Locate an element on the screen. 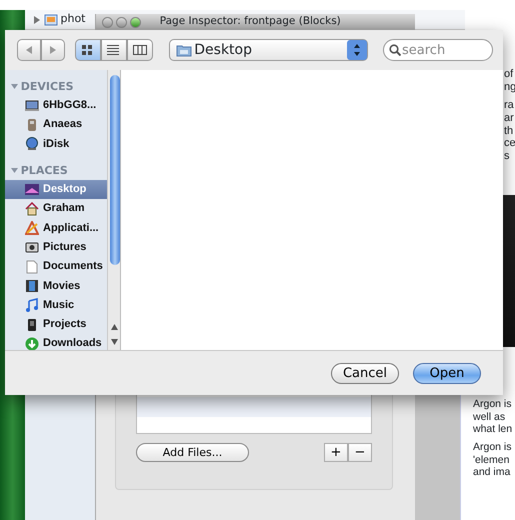 The width and height of the screenshot is (515, 520). sidebar-item: Movies is located at coordinates (56, 286).